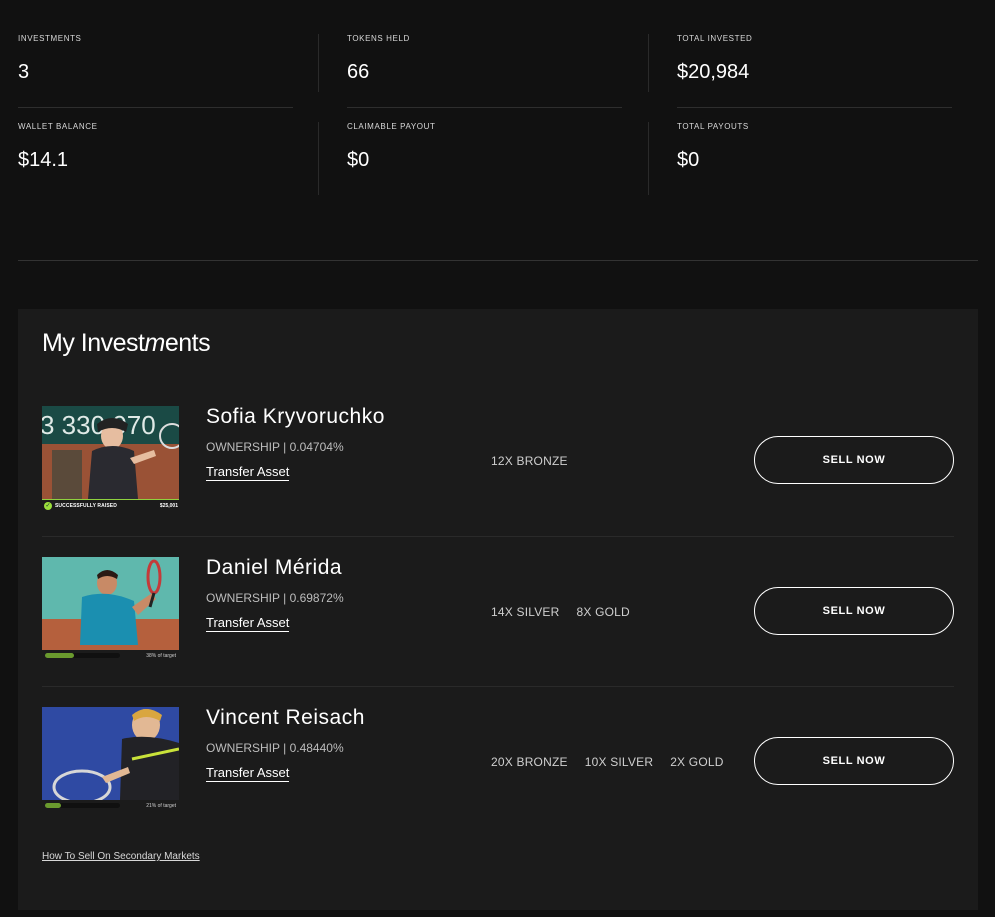  Describe the element at coordinates (275, 748) in the screenshot. I see `ownership-text: OWNERSHIP | 0.48440%` at that location.